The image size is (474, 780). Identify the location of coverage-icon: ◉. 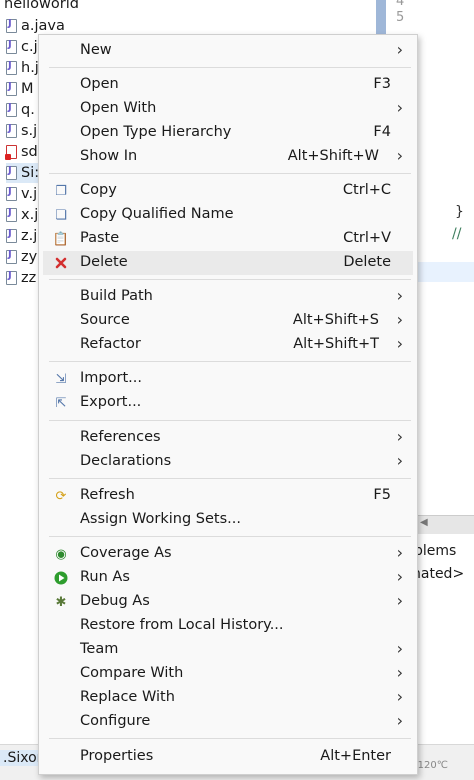
(61, 554).